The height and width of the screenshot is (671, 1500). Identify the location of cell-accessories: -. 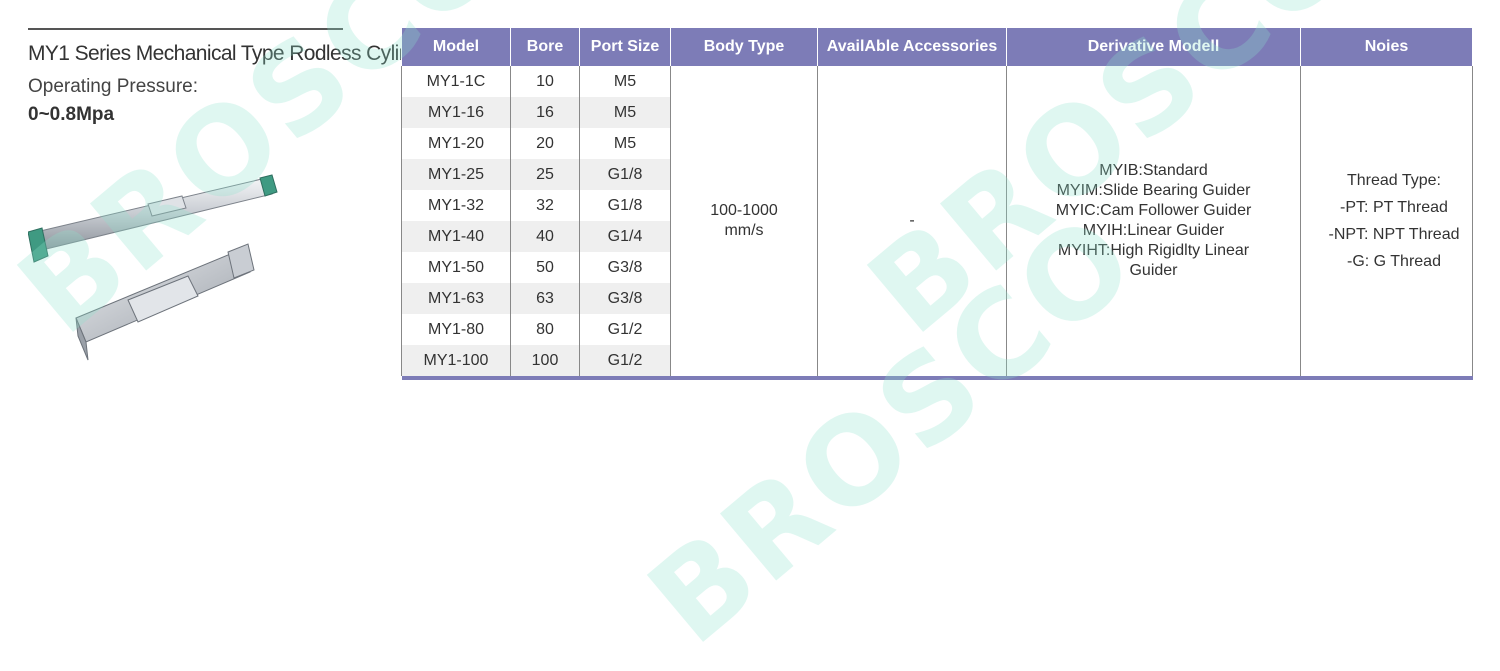
(912, 221).